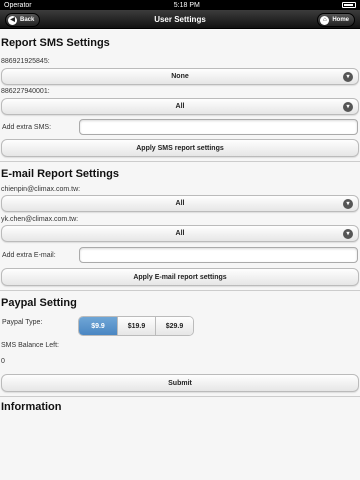  I want to click on paypal-type-selector: $9.9 $19.9 $29.9, so click(136, 326).